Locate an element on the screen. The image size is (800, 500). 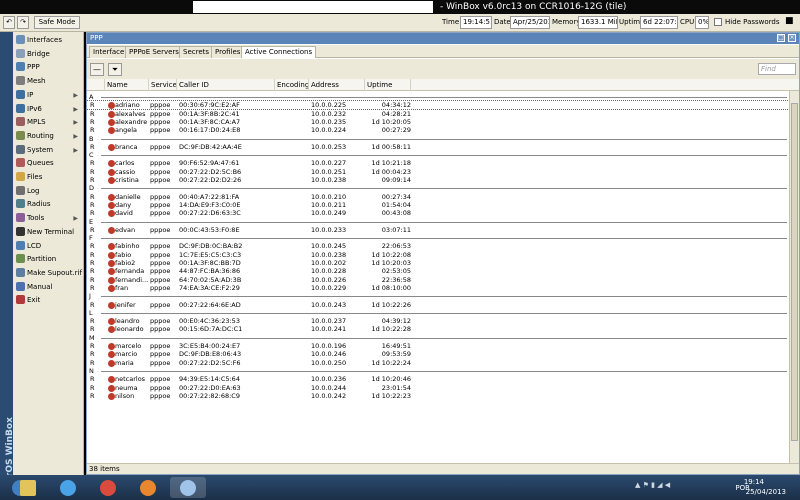
sidebar-item-6: IPv6 ▶ is located at coordinates (48, 109).